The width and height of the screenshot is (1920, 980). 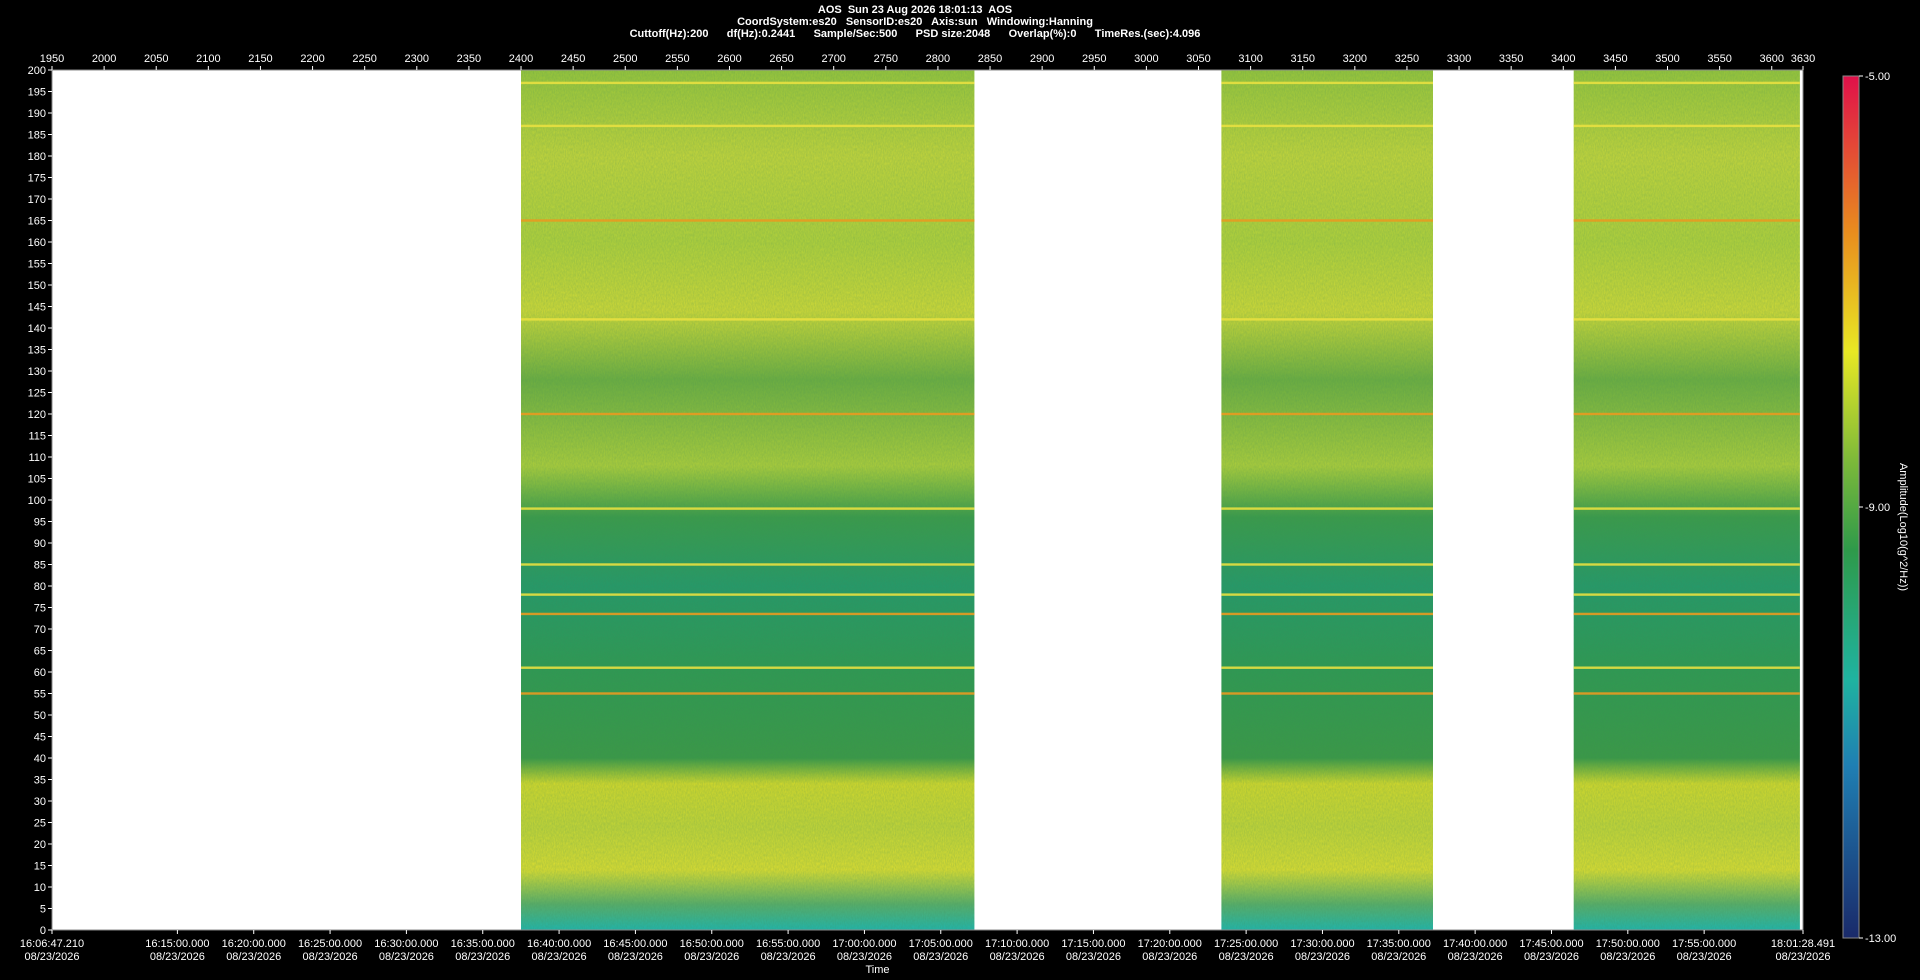 I want to click on y-tick-label: 15, so click(x=40, y=867).